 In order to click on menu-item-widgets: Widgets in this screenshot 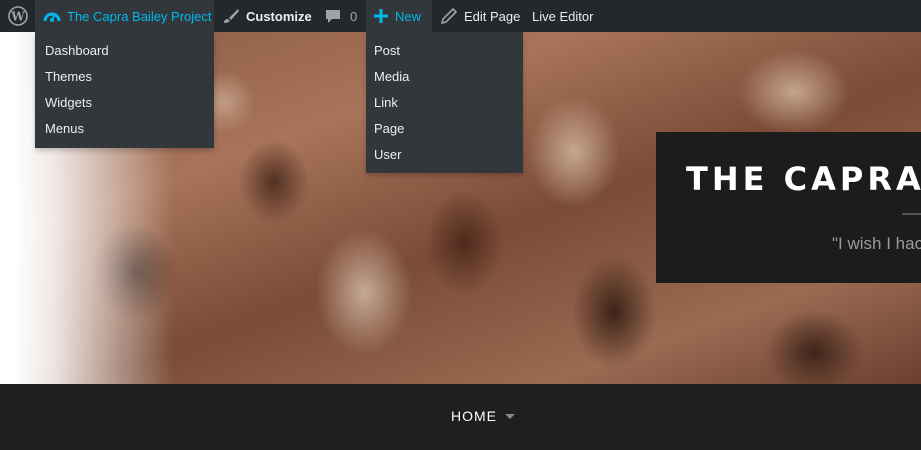, I will do `click(124, 103)`.